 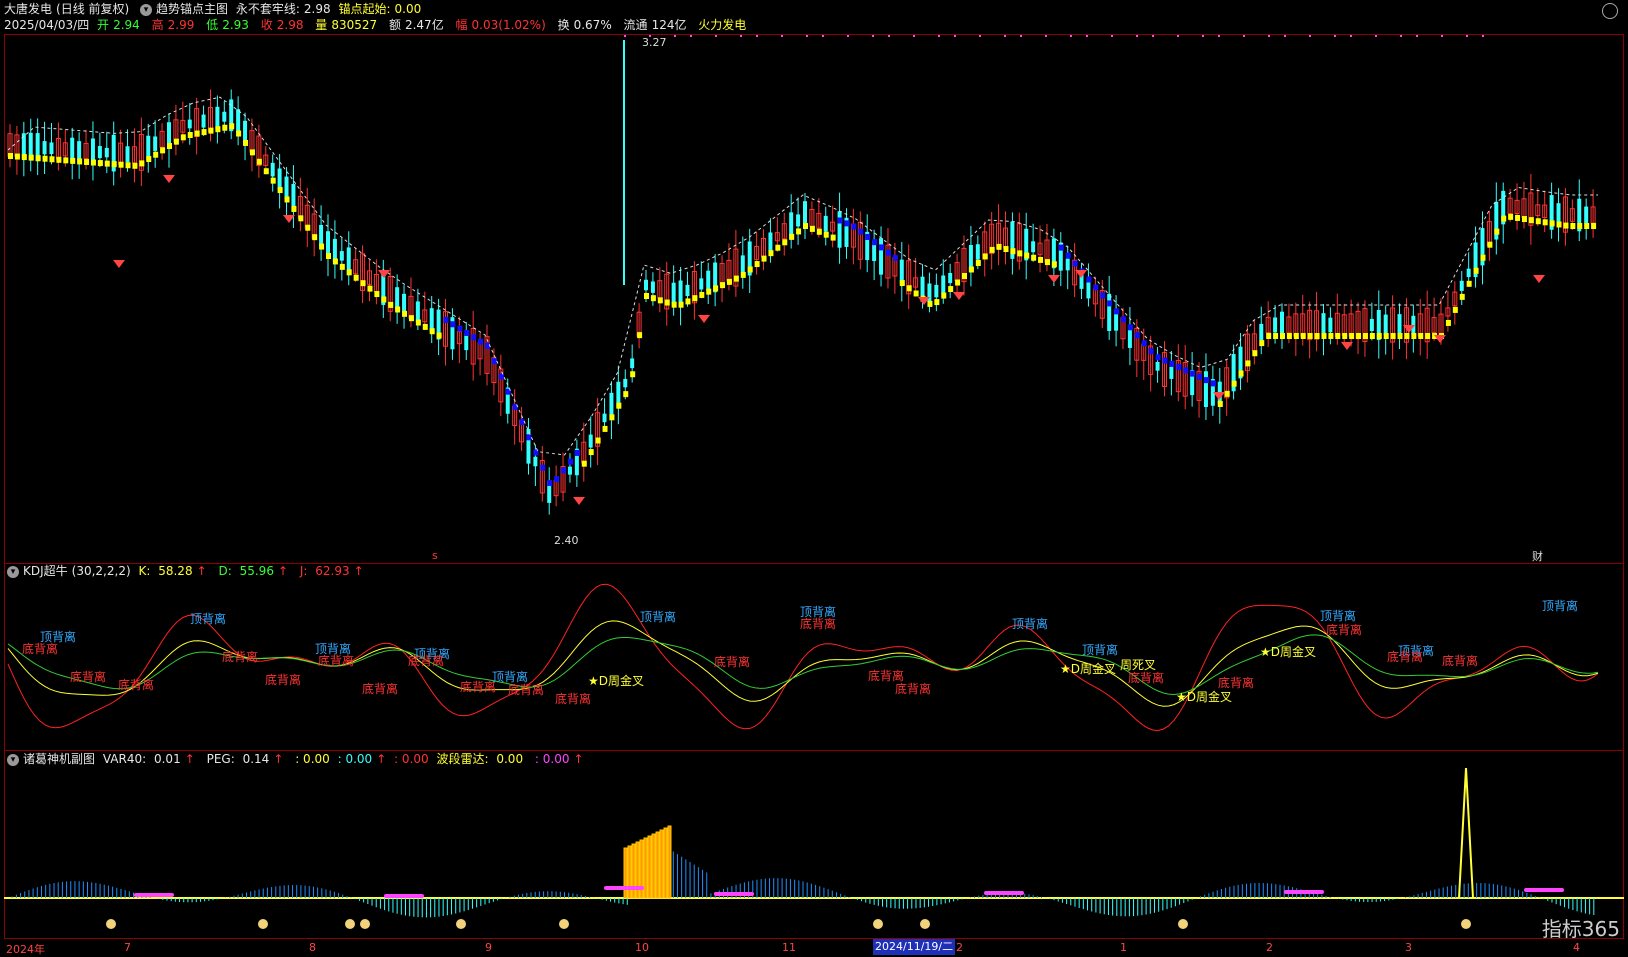 I want to click on sub-name: 诸葛神机副图, so click(x=59, y=759).